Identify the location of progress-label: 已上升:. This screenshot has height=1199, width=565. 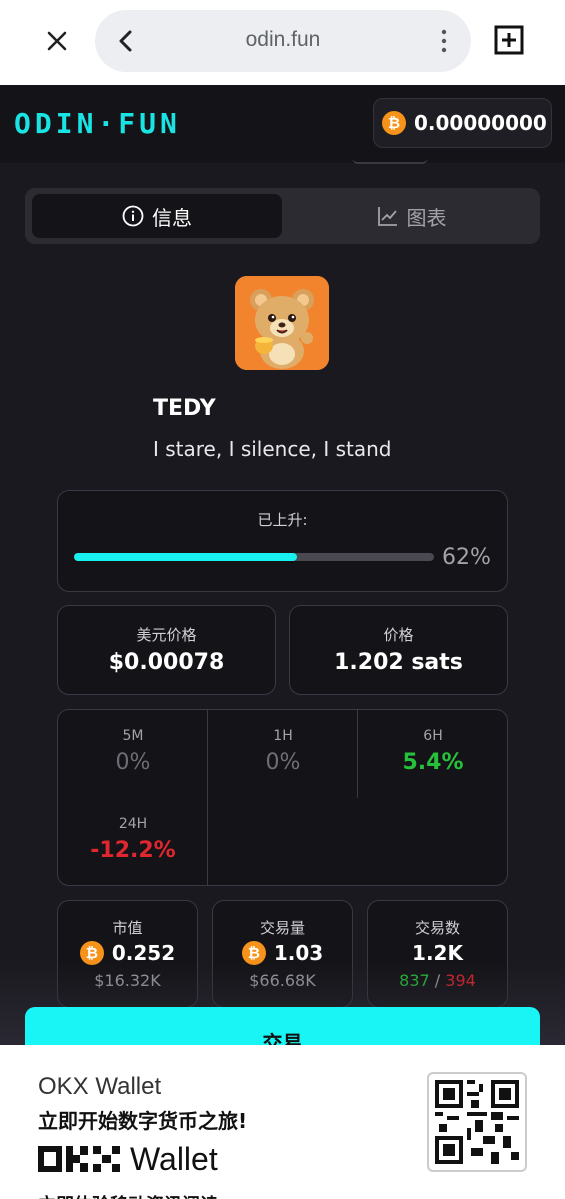
(282, 520).